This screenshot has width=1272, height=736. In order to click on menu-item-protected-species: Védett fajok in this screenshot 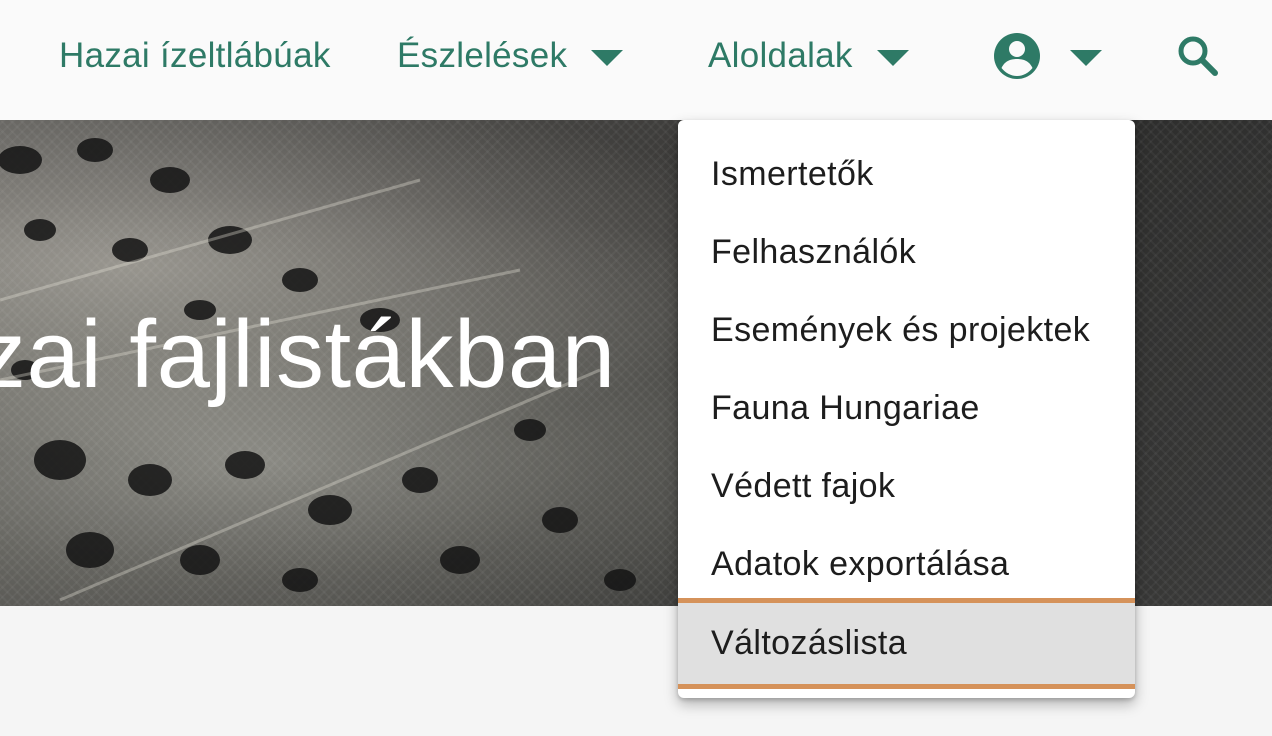, I will do `click(906, 486)`.